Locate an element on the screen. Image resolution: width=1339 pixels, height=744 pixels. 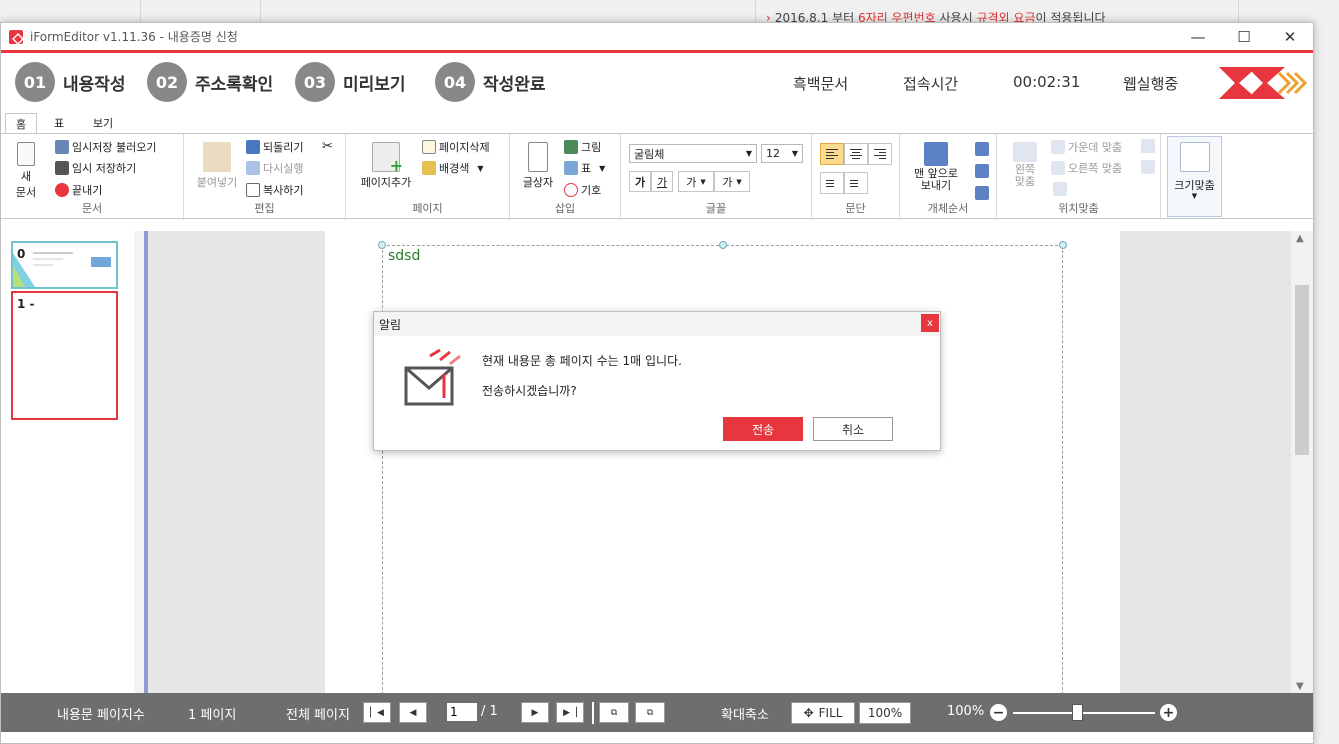
thumbnail-scrollbar is located at coordinates (139, 463).